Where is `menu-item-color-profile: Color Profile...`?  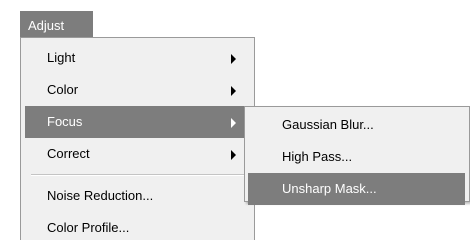 menu-item-color-profile: Color Profile... is located at coordinates (137, 226).